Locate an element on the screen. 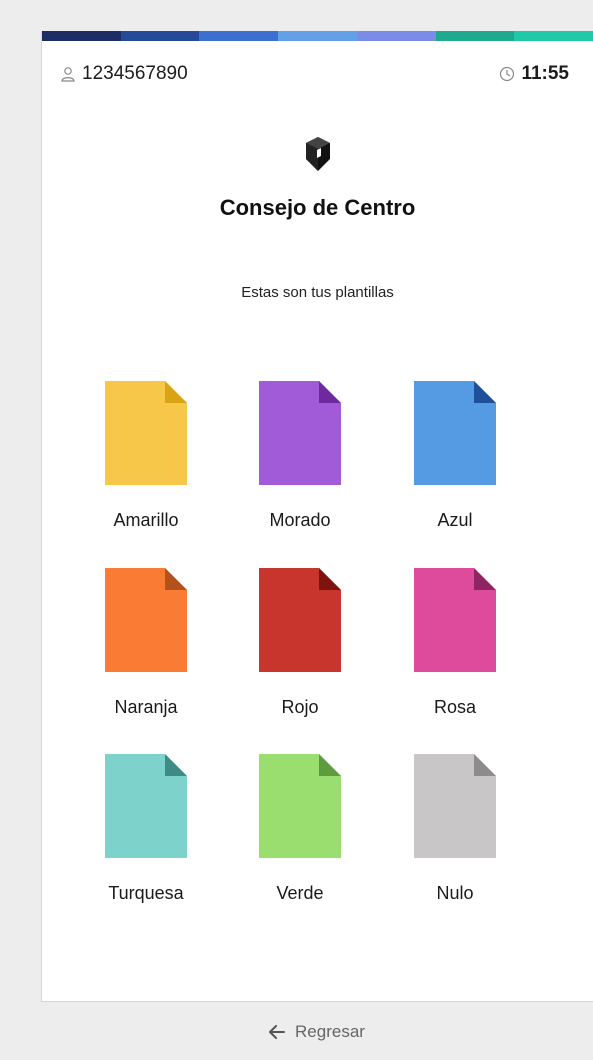 Image resolution: width=593 pixels, height=1060 pixels. status-bar: 1234567890 11:55 is located at coordinates (314, 74).